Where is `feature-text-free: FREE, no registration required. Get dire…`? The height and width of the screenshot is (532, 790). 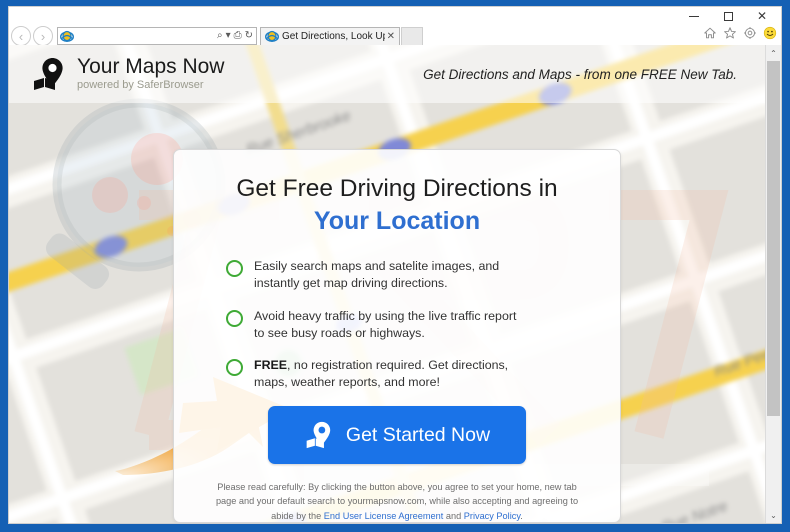
feature-text-free: FREE, no registration required. Get dire… is located at coordinates (390, 374).